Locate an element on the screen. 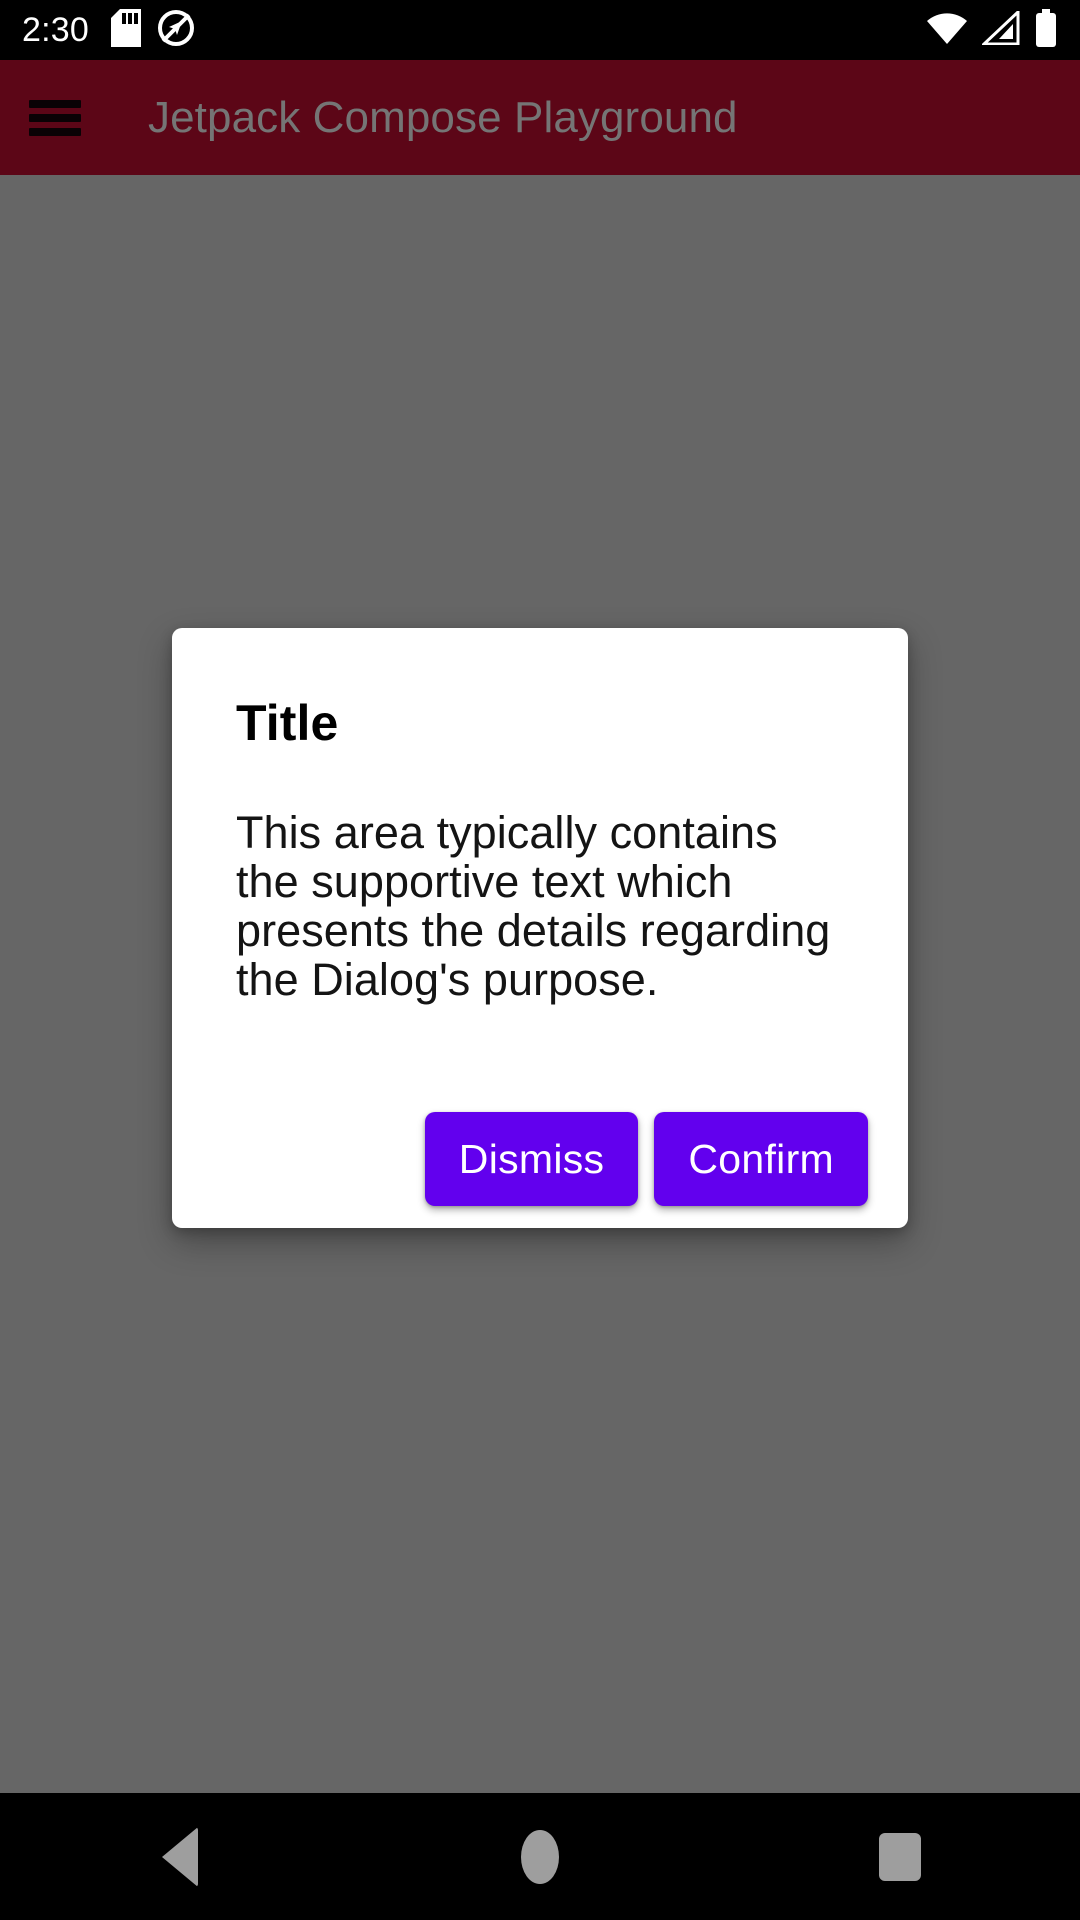  dialog-action-row: Dismiss Confirm is located at coordinates (540, 1159).